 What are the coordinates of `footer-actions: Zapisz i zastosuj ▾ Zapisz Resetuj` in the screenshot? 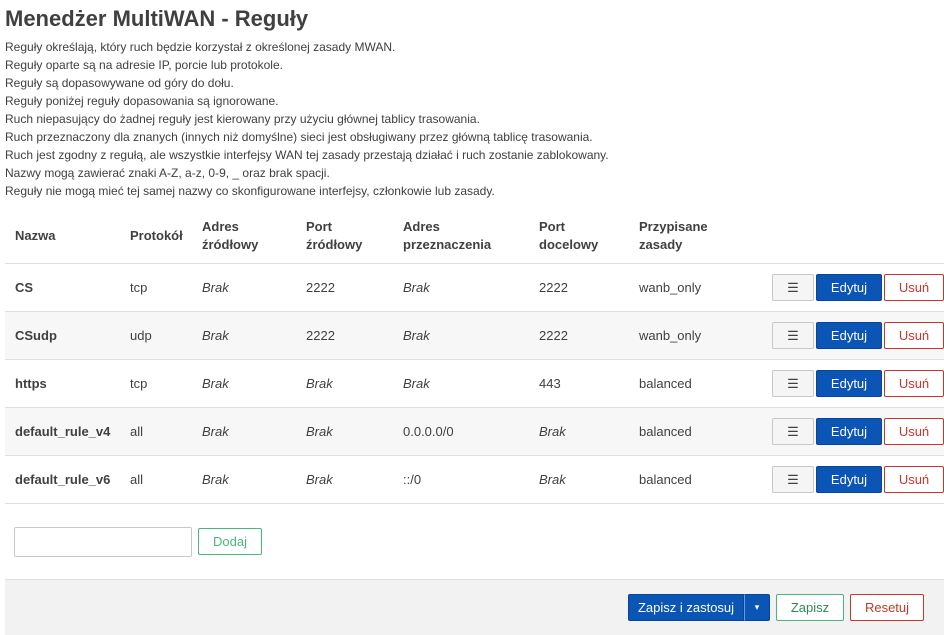 It's located at (474, 607).